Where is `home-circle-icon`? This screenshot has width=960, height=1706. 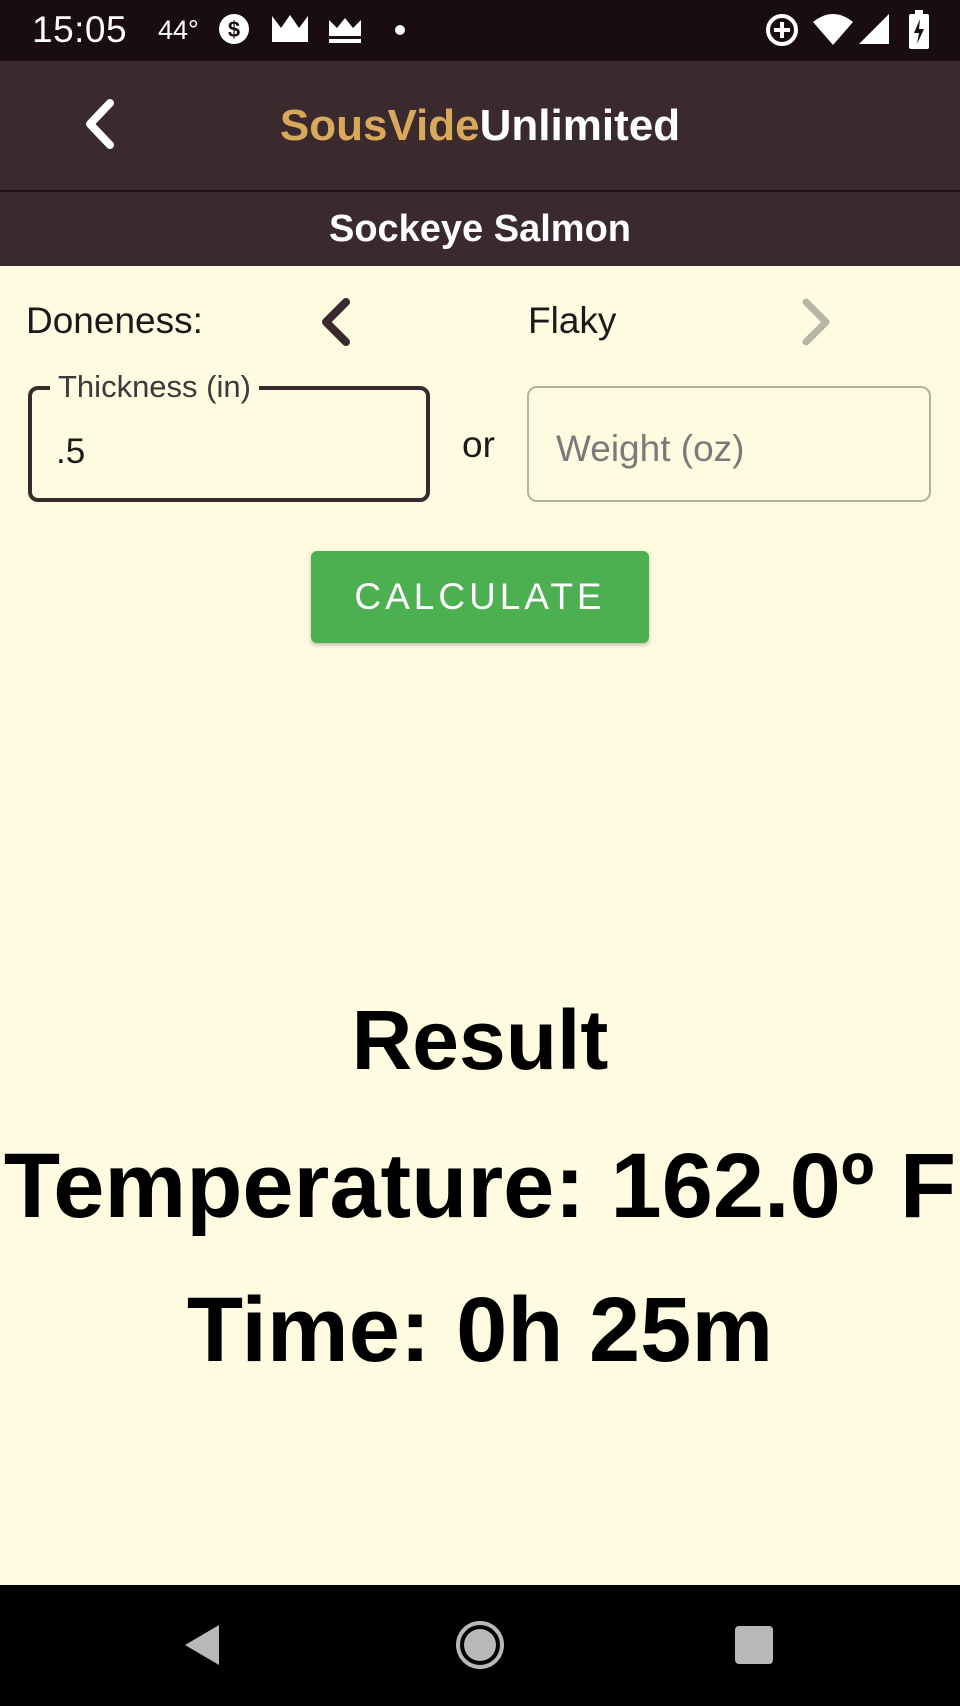 home-circle-icon is located at coordinates (480, 1645).